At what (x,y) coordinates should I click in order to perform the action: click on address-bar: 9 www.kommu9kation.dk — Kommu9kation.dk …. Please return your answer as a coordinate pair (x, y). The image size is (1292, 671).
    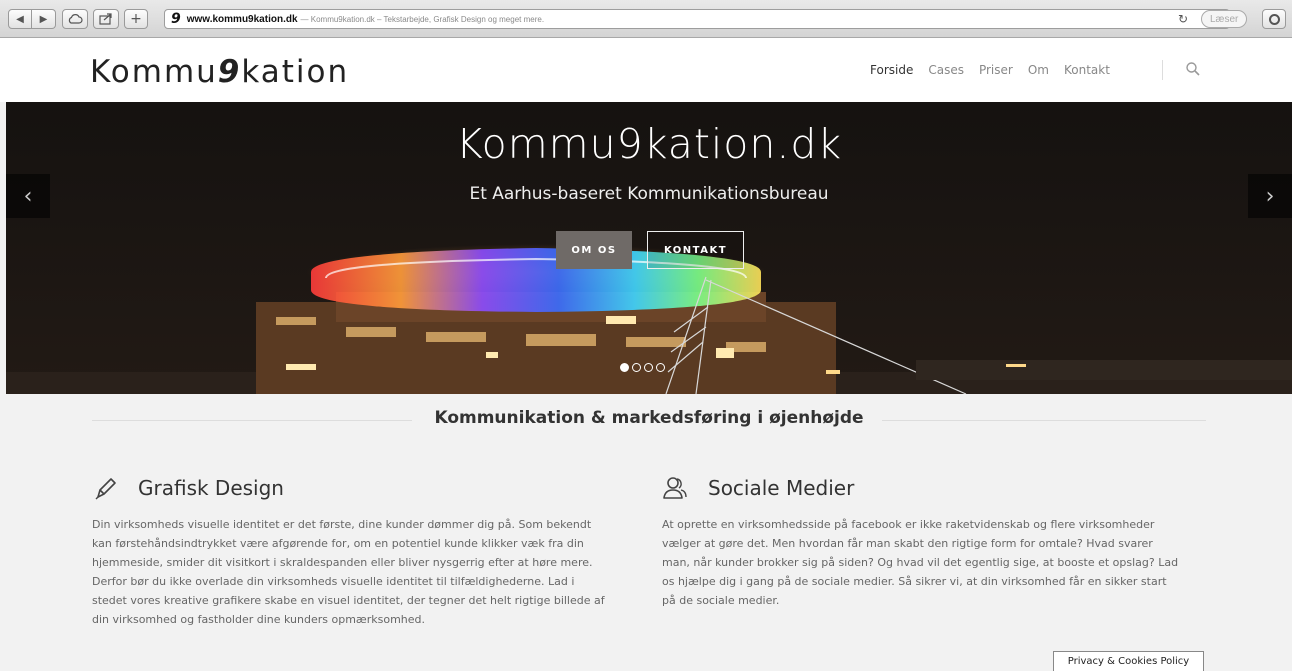
    Looking at the image, I should click on (697, 19).